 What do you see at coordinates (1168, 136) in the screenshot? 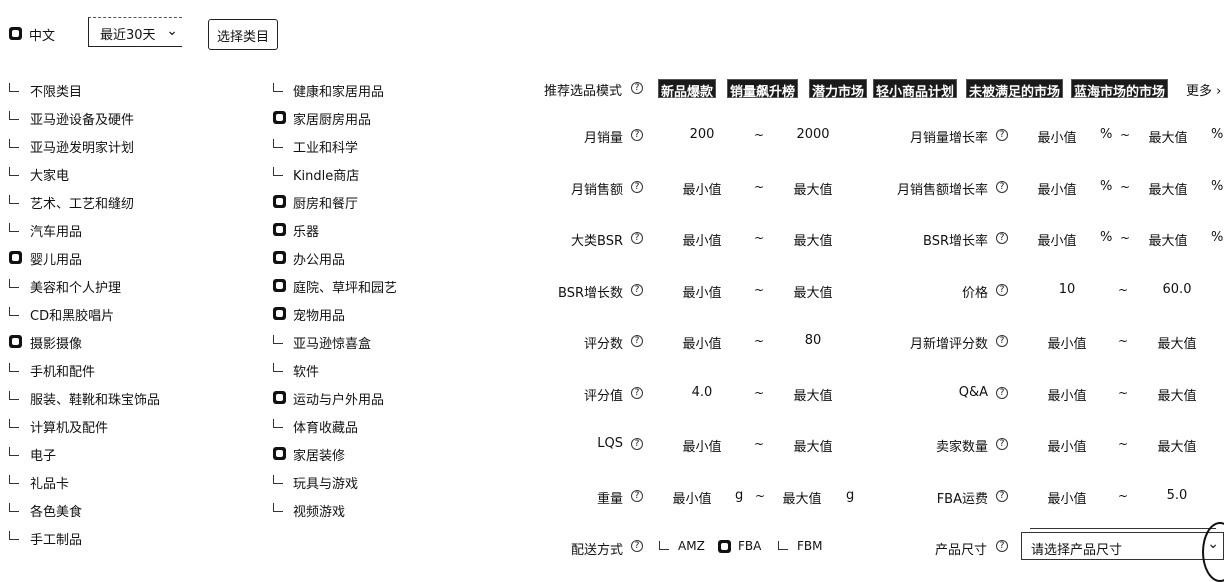
I see `filter-max-monthly-sales-growth: 最大值` at bounding box center [1168, 136].